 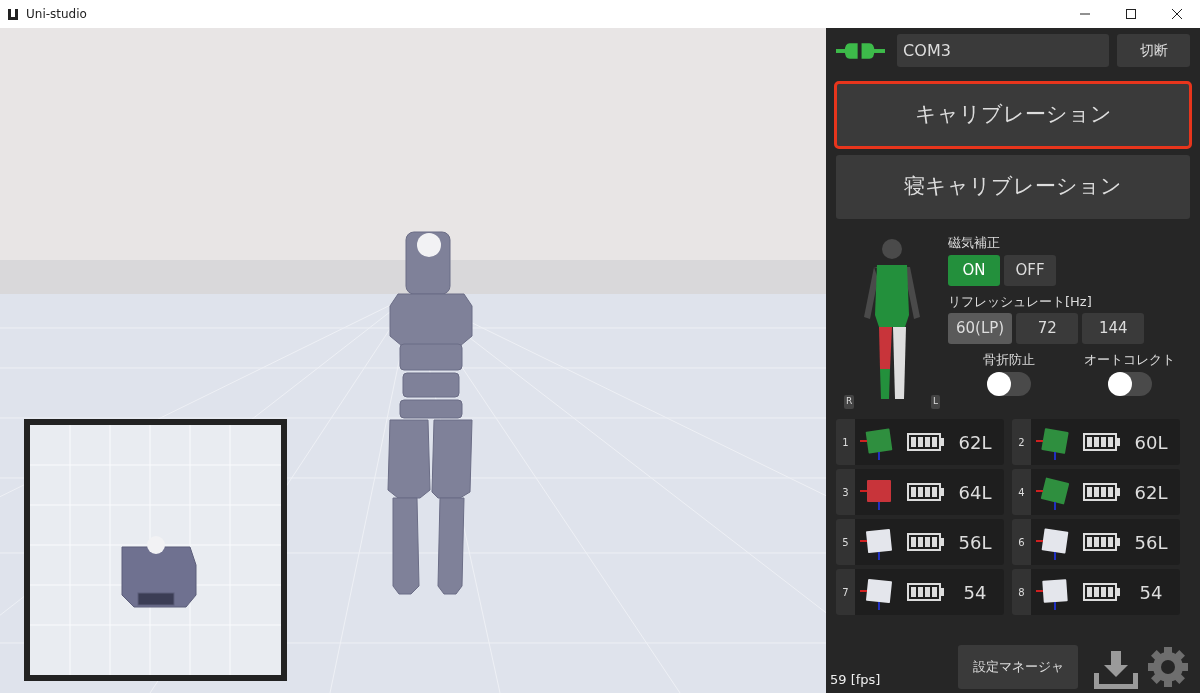 What do you see at coordinates (980, 329) in the screenshot?
I see `option-button: 60(LP)` at bounding box center [980, 329].